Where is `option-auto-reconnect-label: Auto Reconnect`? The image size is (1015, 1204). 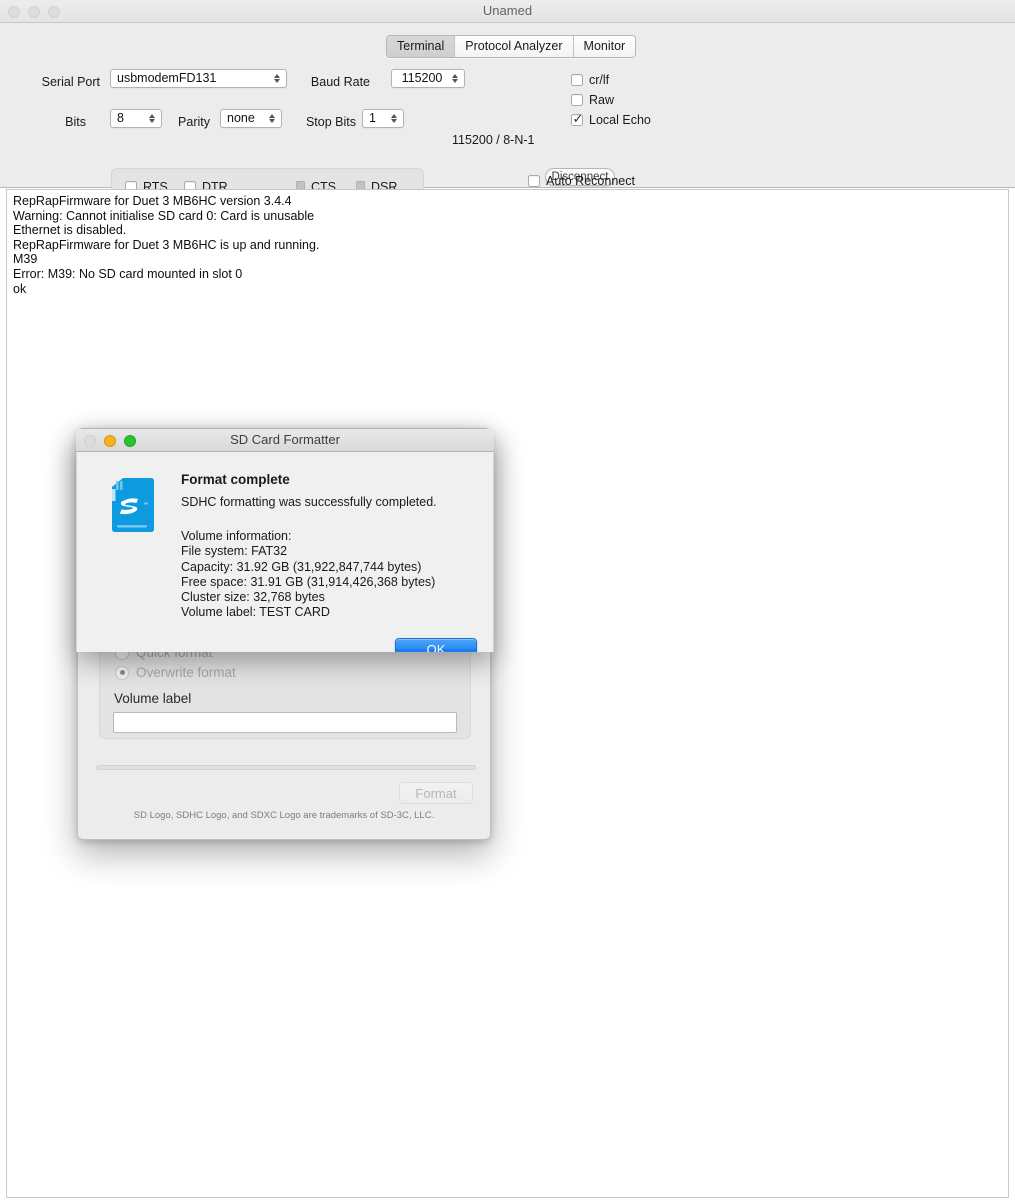
option-auto-reconnect-label: Auto Reconnect is located at coordinates (590, 181).